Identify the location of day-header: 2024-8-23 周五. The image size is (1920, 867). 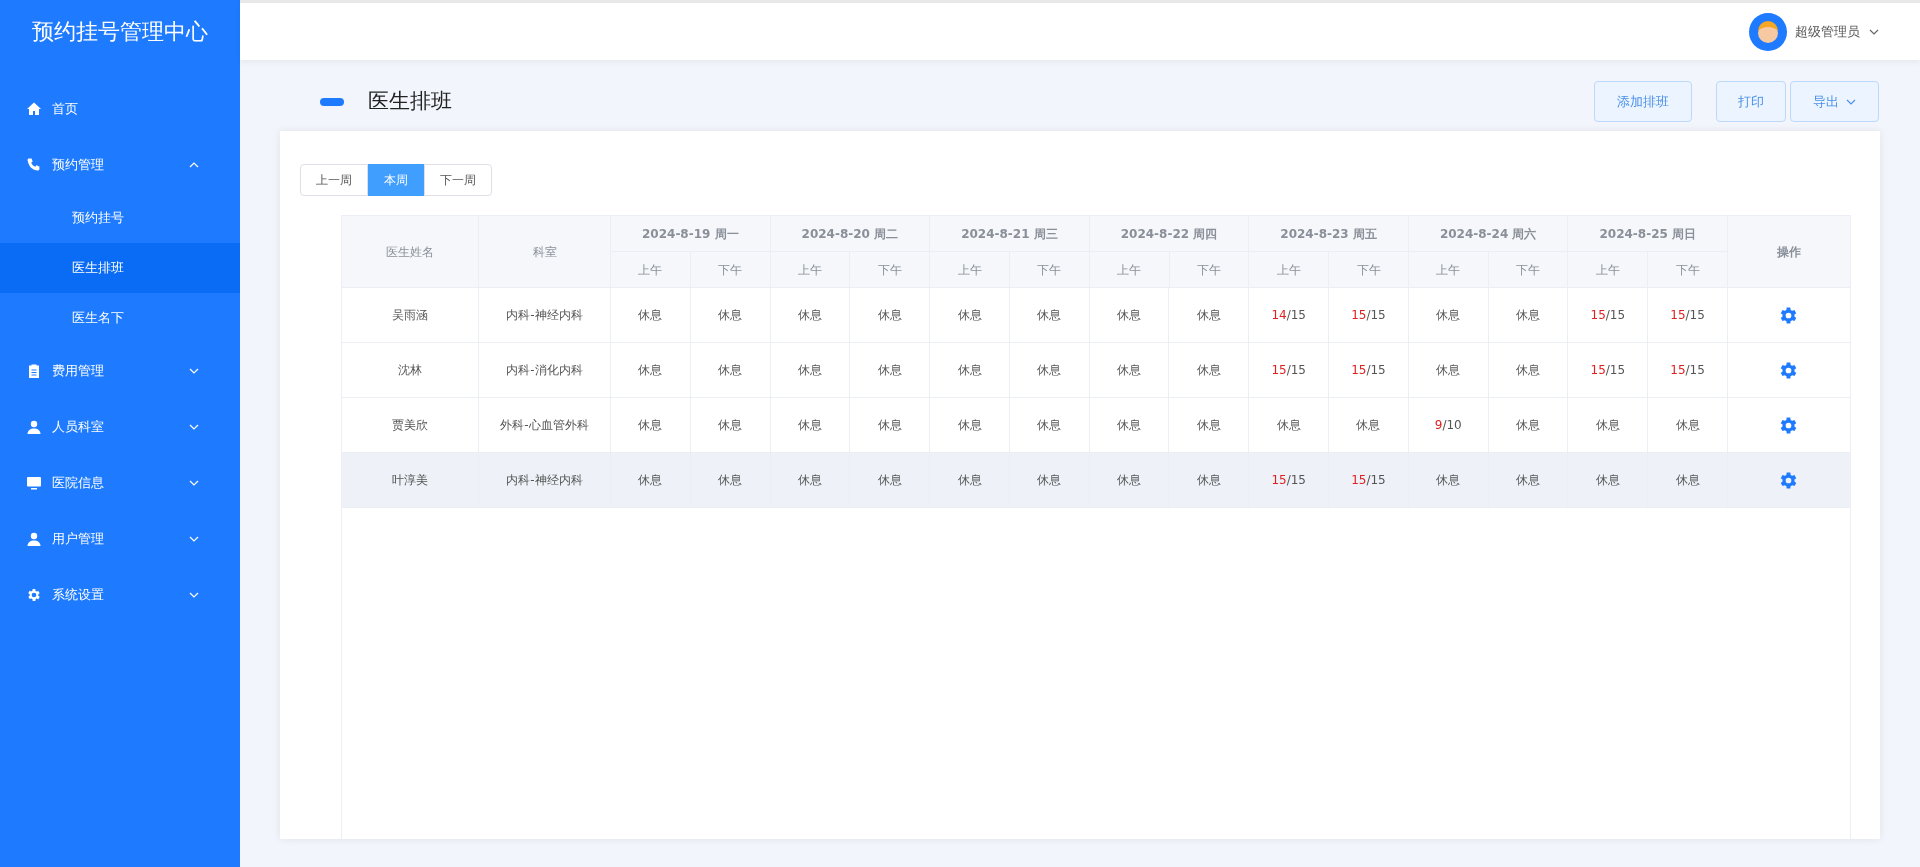
(1329, 234).